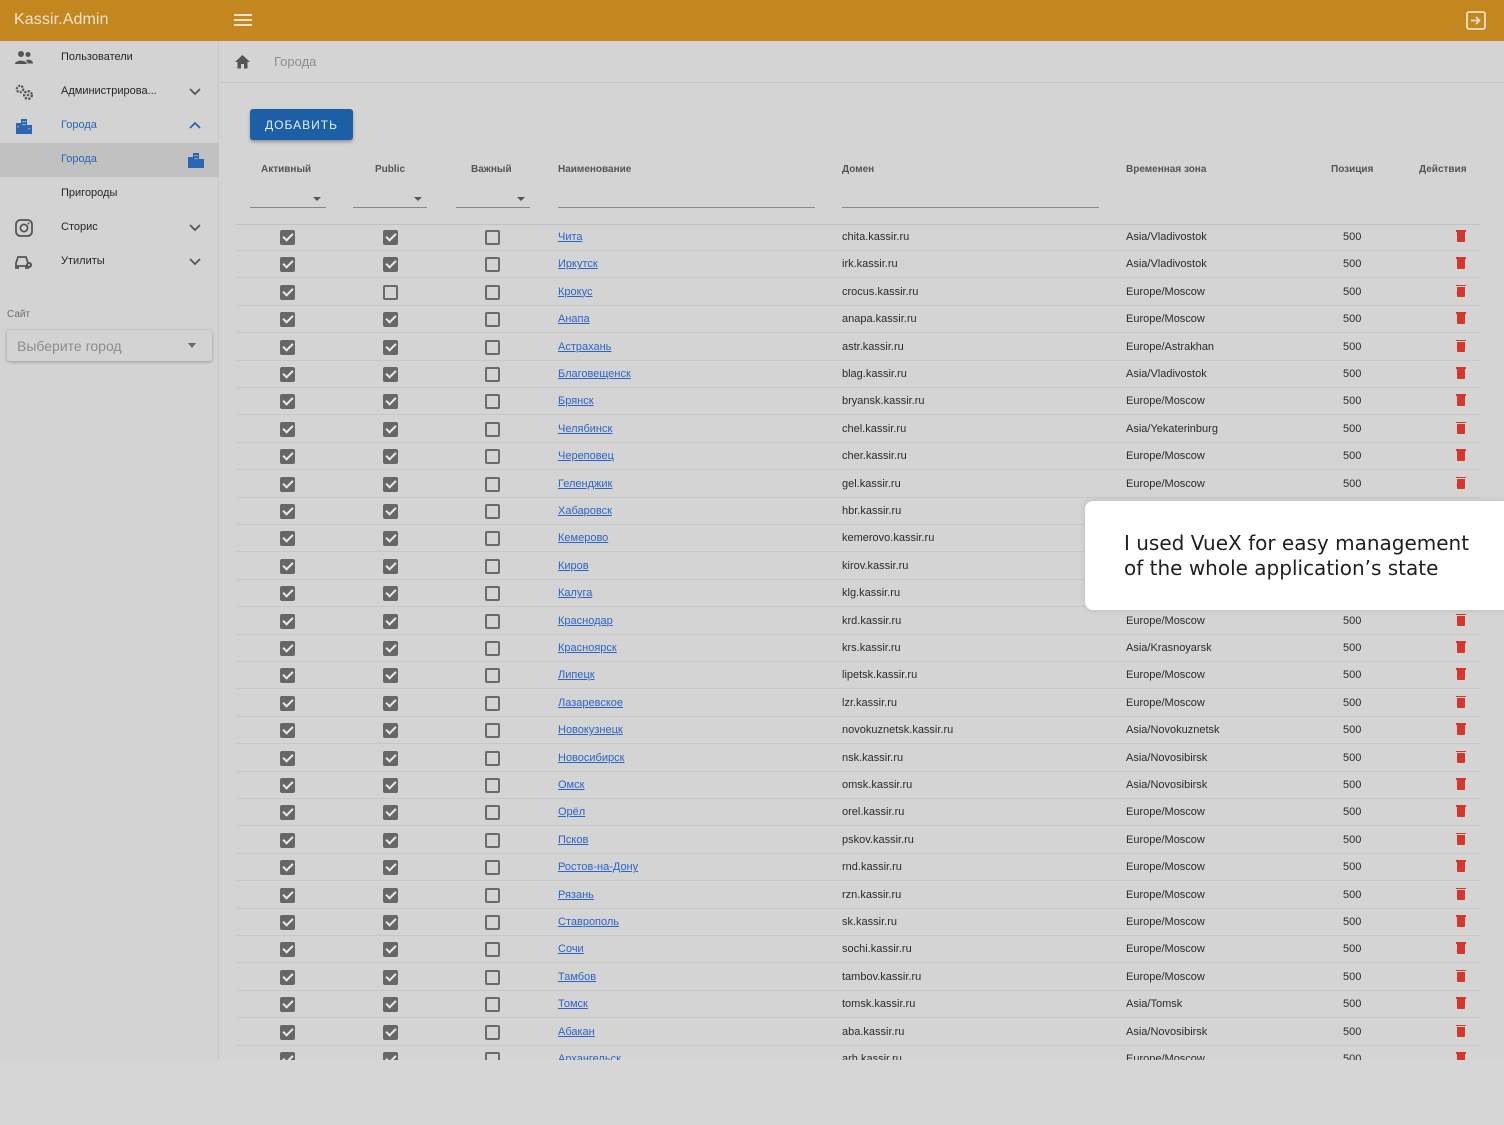  Describe the element at coordinates (590, 730) in the screenshot. I see `city-name-link: Новокузнецк` at that location.